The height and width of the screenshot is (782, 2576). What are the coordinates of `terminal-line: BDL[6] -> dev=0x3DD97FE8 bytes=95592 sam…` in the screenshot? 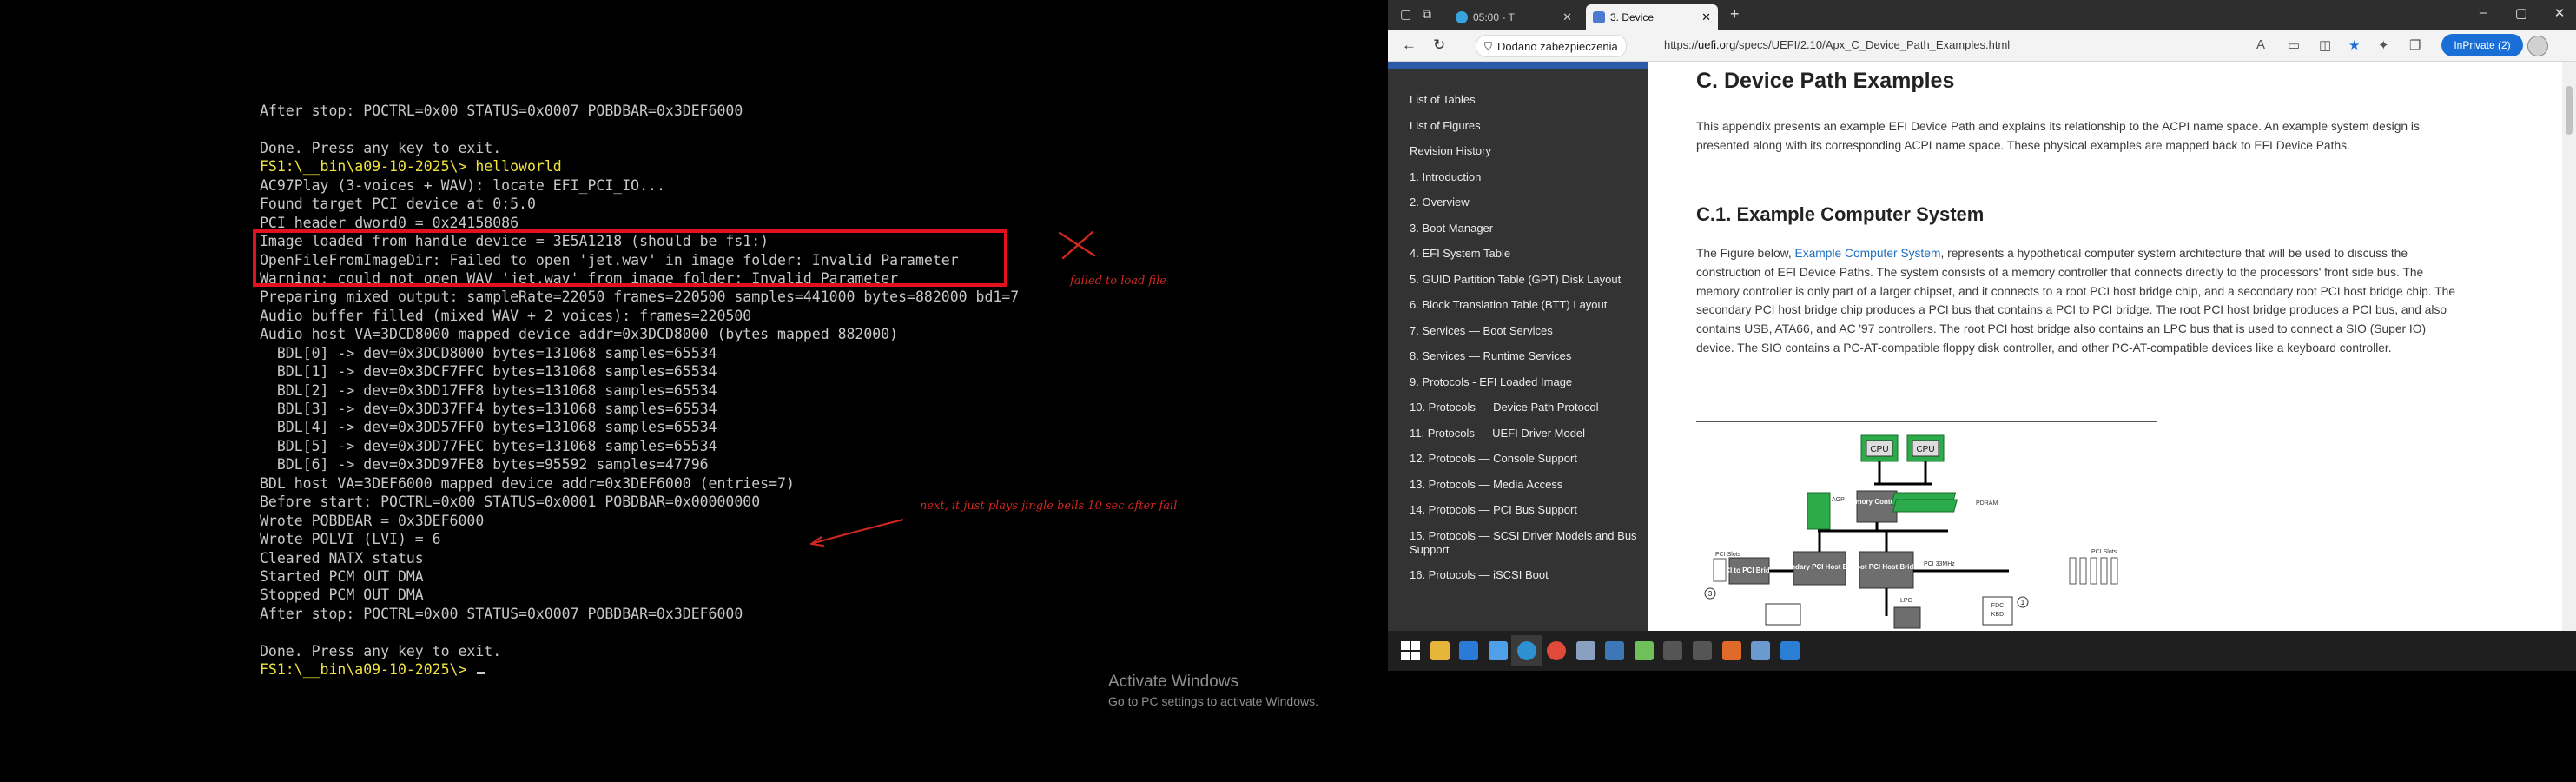 It's located at (485, 465).